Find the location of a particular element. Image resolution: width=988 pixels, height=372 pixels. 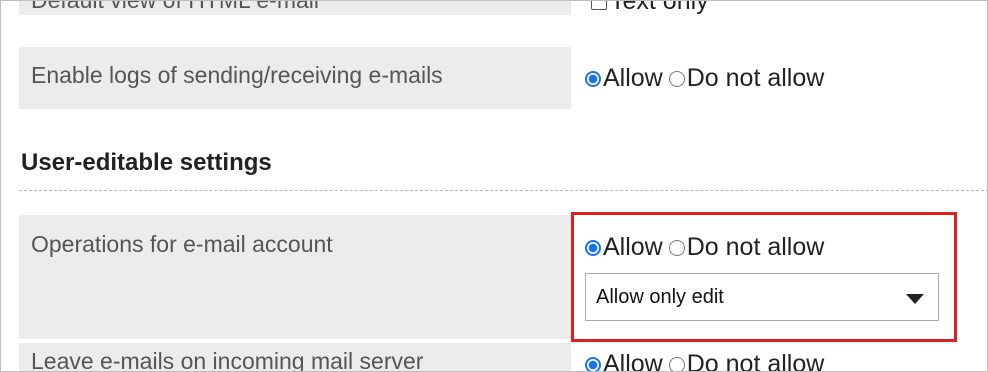

setting-label: Default view of HTML e-mail is located at coordinates (175, 6).